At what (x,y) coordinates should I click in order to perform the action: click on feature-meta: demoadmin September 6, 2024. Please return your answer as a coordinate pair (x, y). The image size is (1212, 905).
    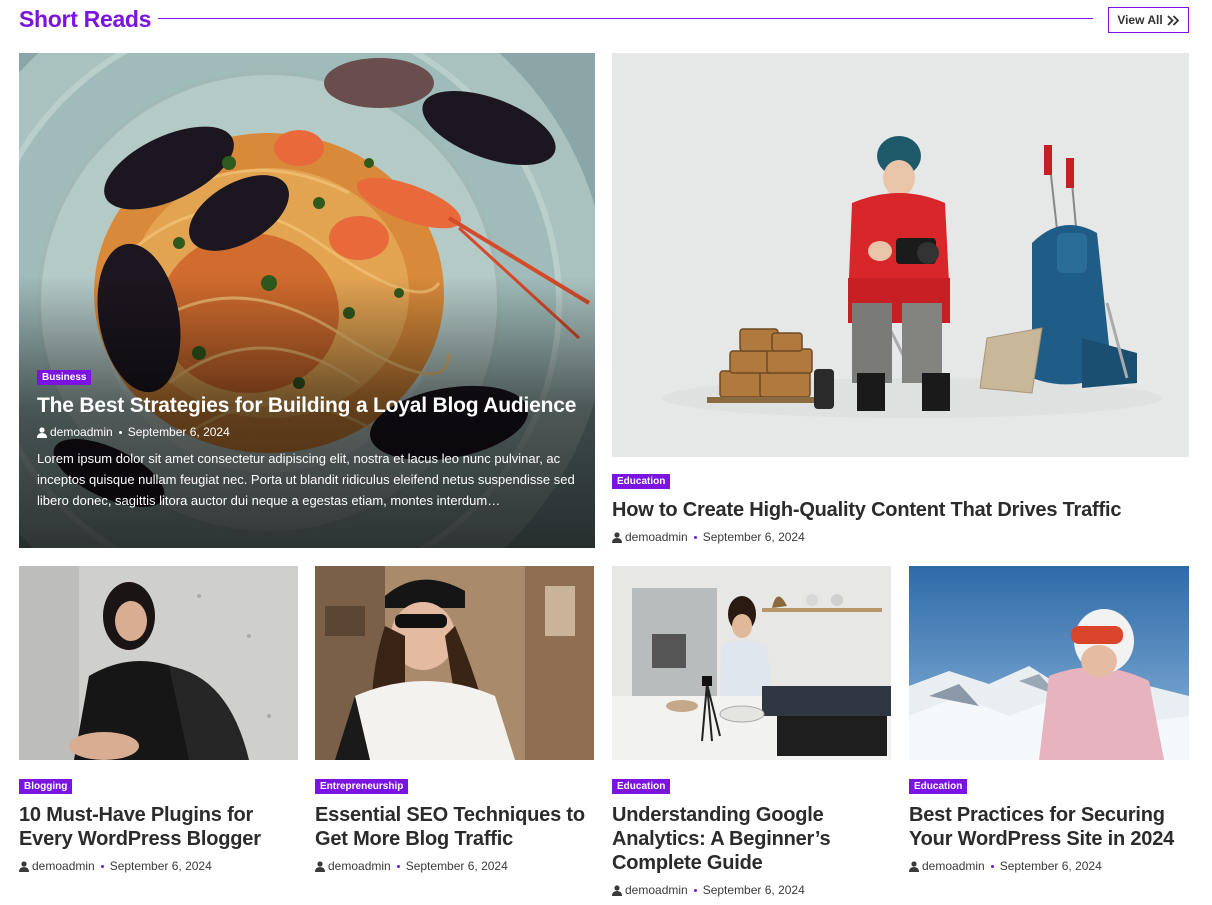
    Looking at the image, I should click on (708, 537).